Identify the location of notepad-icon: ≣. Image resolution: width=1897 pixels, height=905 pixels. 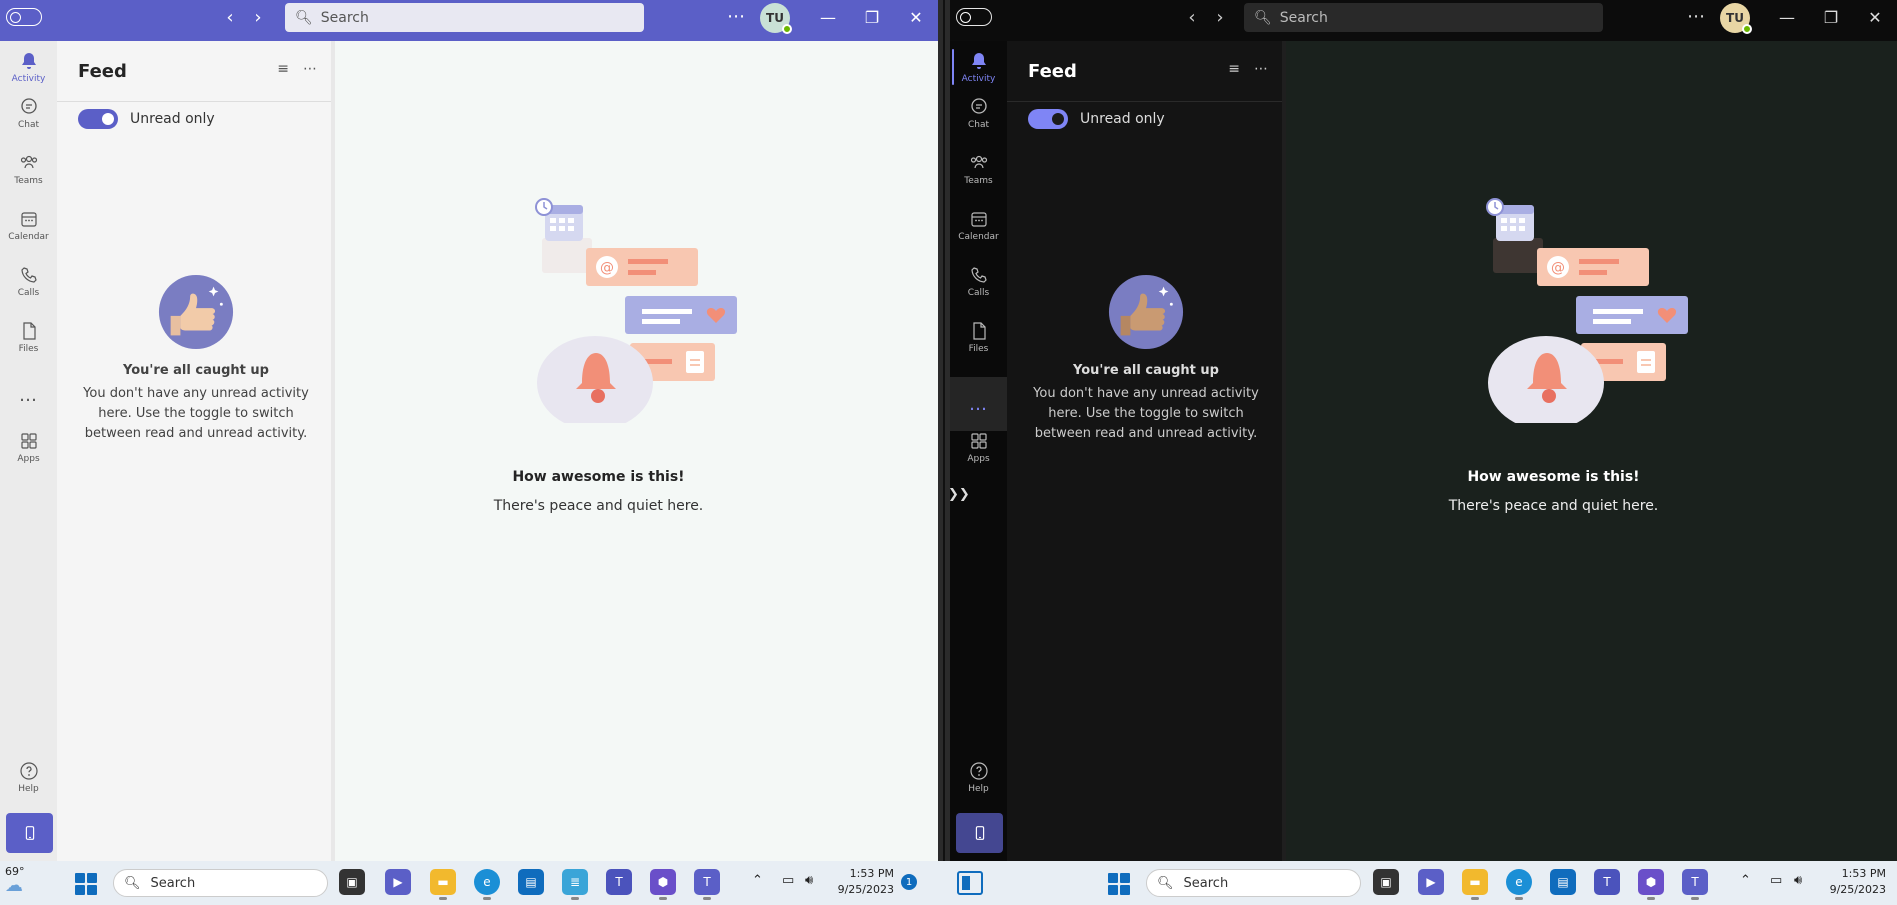
(575, 884).